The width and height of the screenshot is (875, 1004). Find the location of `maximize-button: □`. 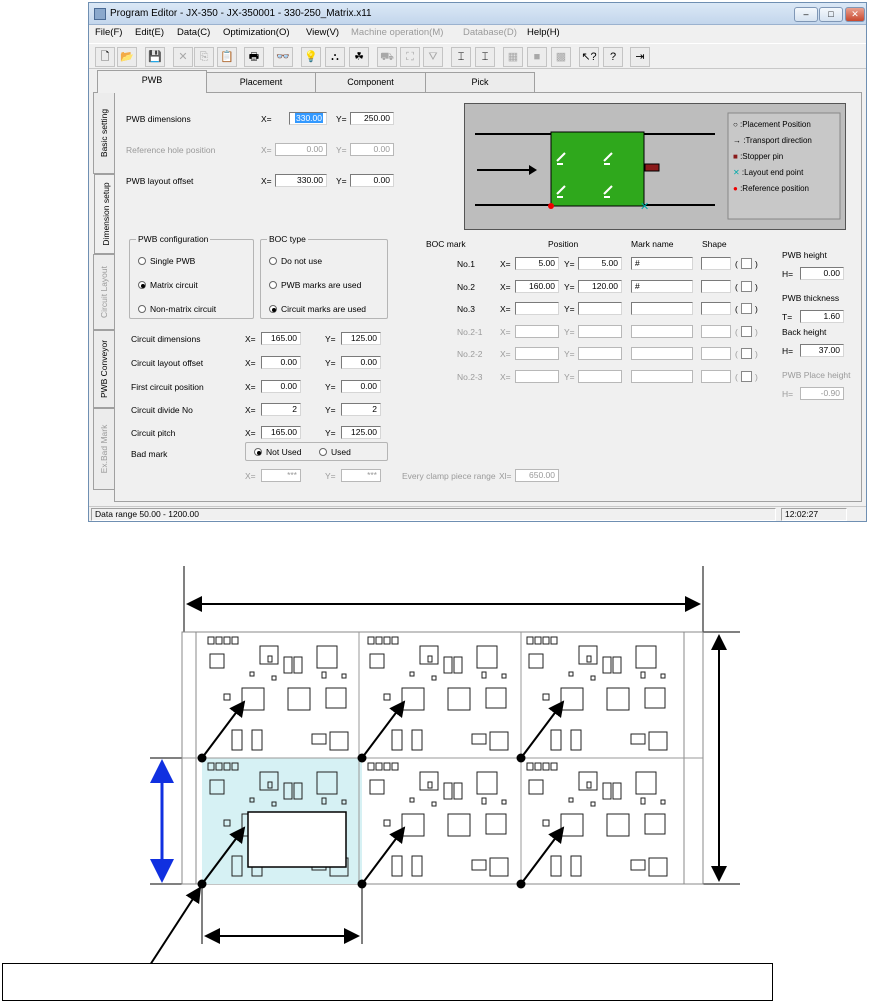

maximize-button: □ is located at coordinates (831, 14).